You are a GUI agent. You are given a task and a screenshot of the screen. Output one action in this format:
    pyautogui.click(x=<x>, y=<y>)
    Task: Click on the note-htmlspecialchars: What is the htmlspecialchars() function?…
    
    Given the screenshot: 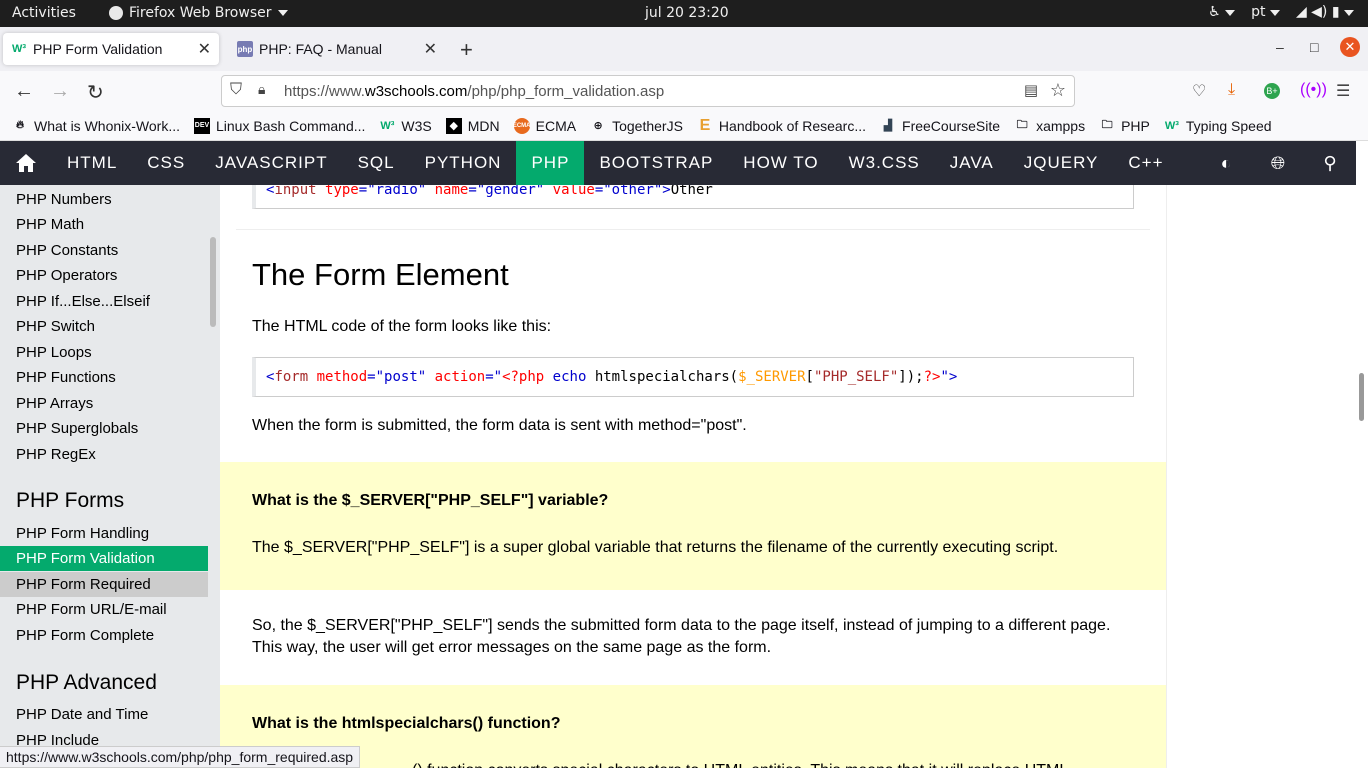 What is the action you would take?
    pyautogui.click(x=693, y=726)
    